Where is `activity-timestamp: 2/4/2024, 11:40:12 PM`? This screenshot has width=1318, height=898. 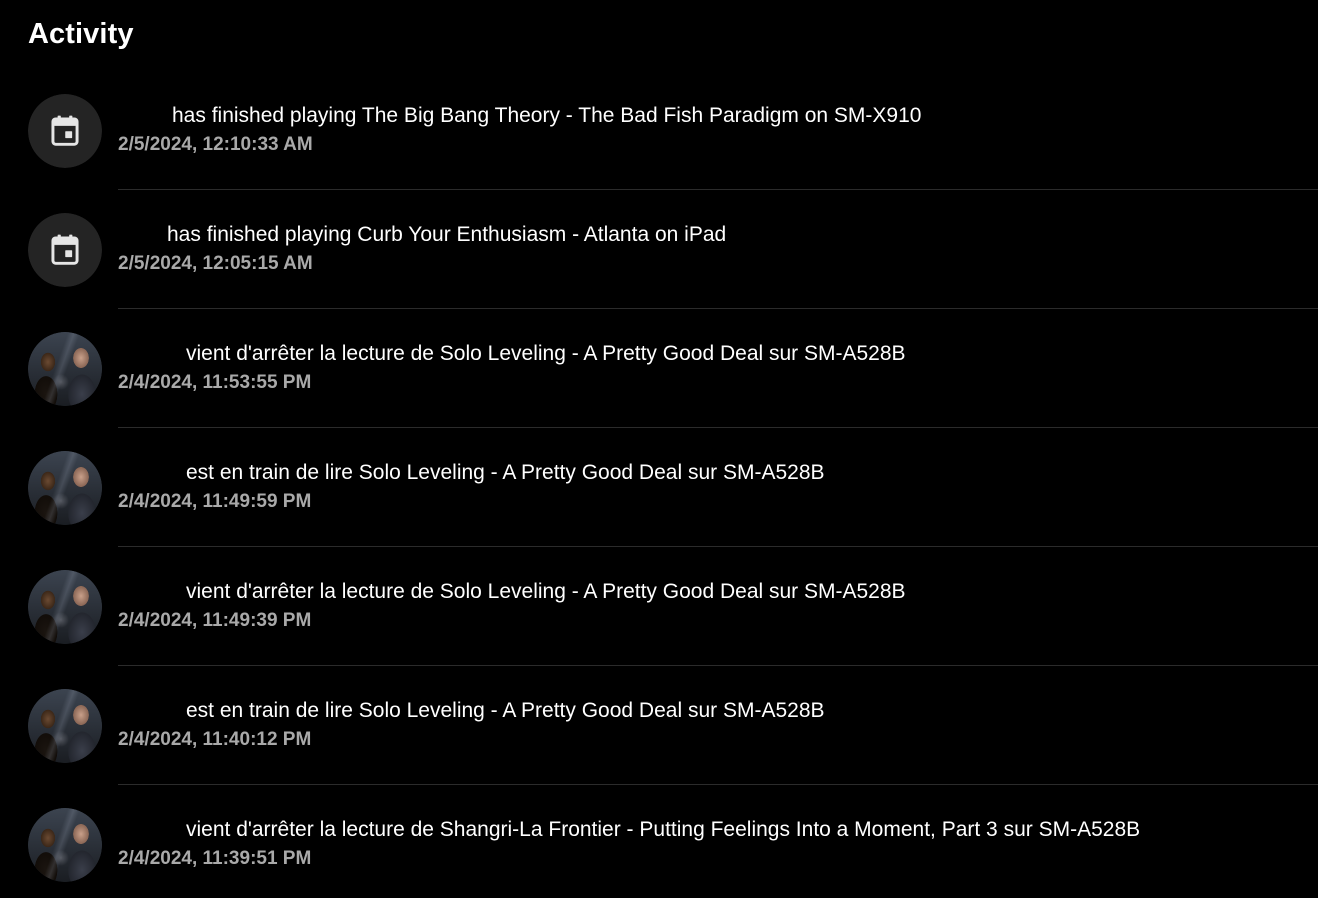
activity-timestamp: 2/4/2024, 11:40:12 PM is located at coordinates (215, 739).